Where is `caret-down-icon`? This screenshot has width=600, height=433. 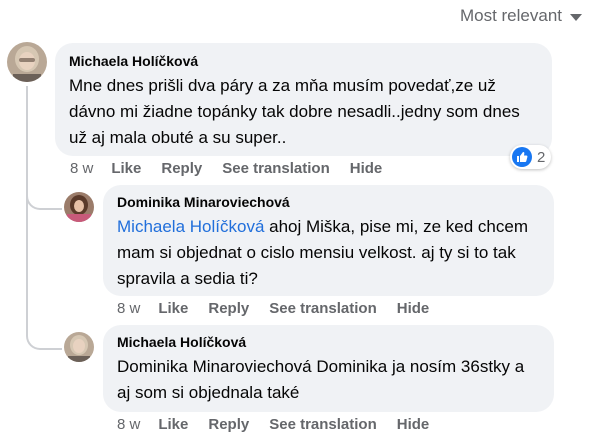
caret-down-icon is located at coordinates (576, 17).